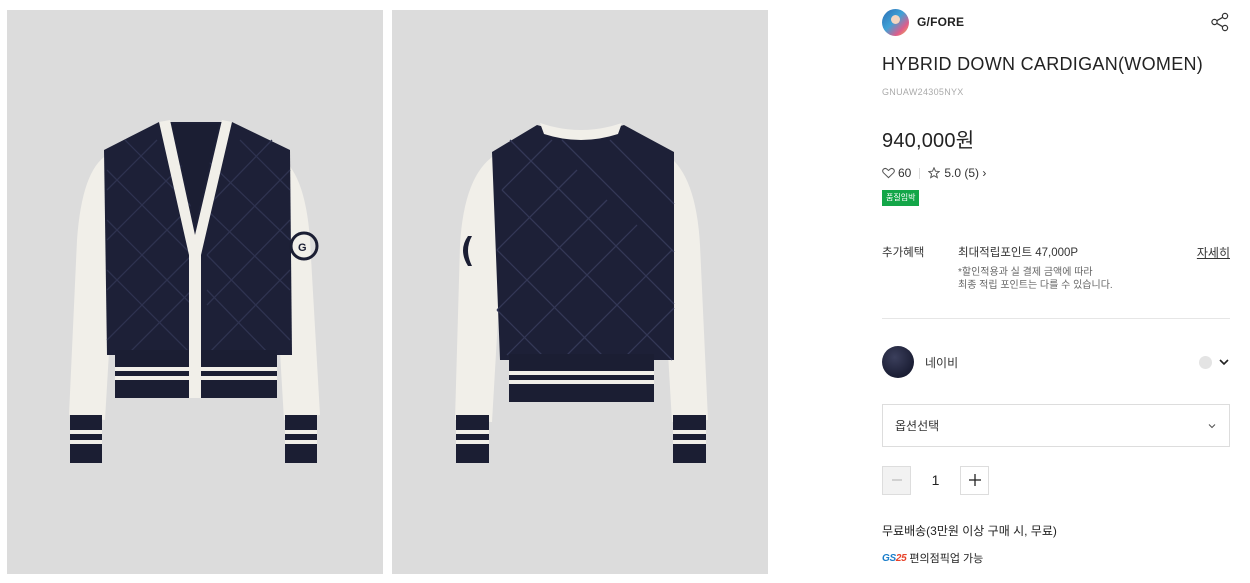 This screenshot has width=1250, height=583. What do you see at coordinates (905, 173) in the screenshot?
I see `like-count: 60` at bounding box center [905, 173].